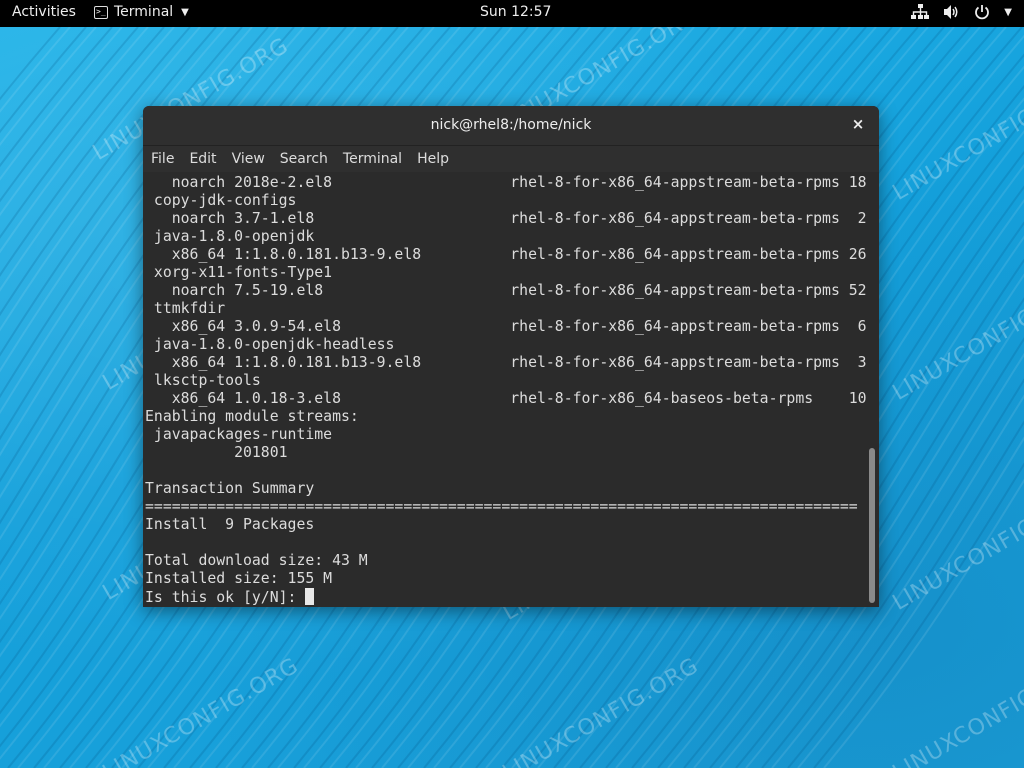  I want to click on top-bar: Activities >_ Terminal ▼ Sun 12:57 ▼, so click(512, 13).